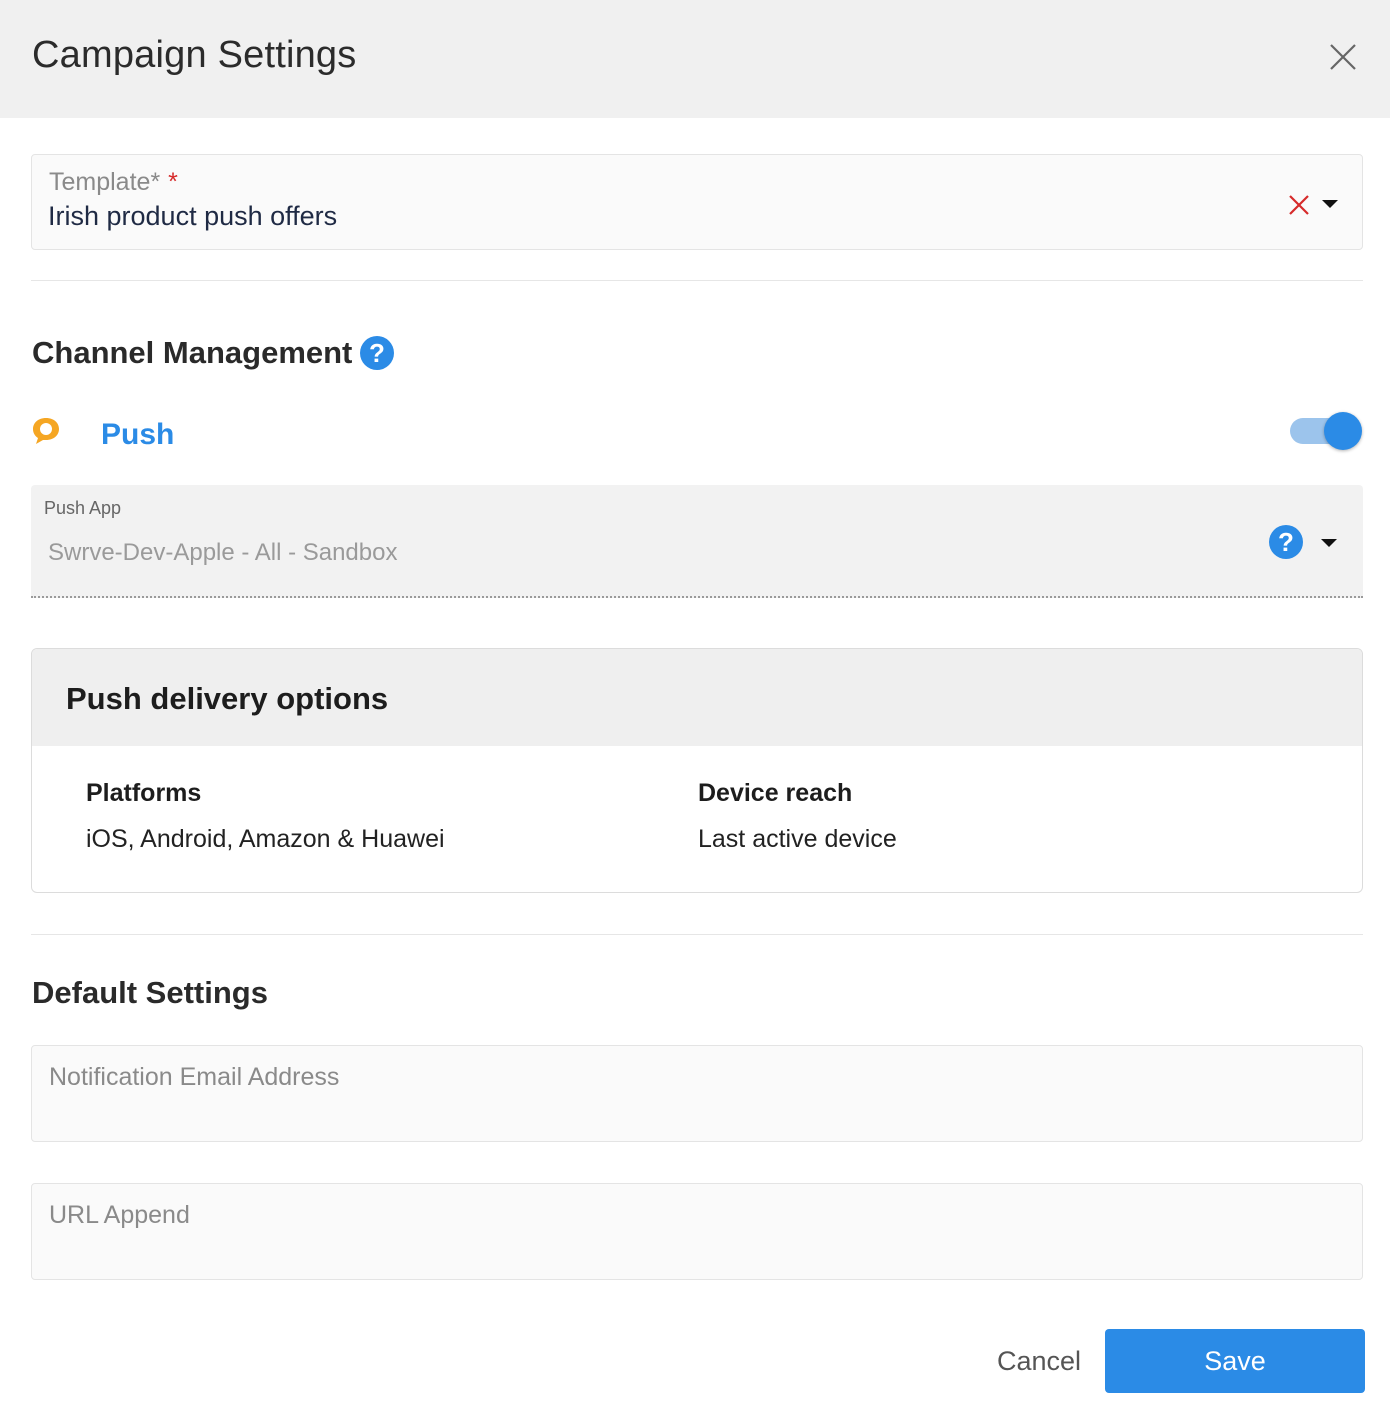 The width and height of the screenshot is (1390, 1420). Describe the element at coordinates (194, 55) in the screenshot. I see `dialog-title: Campaign Settings` at that location.